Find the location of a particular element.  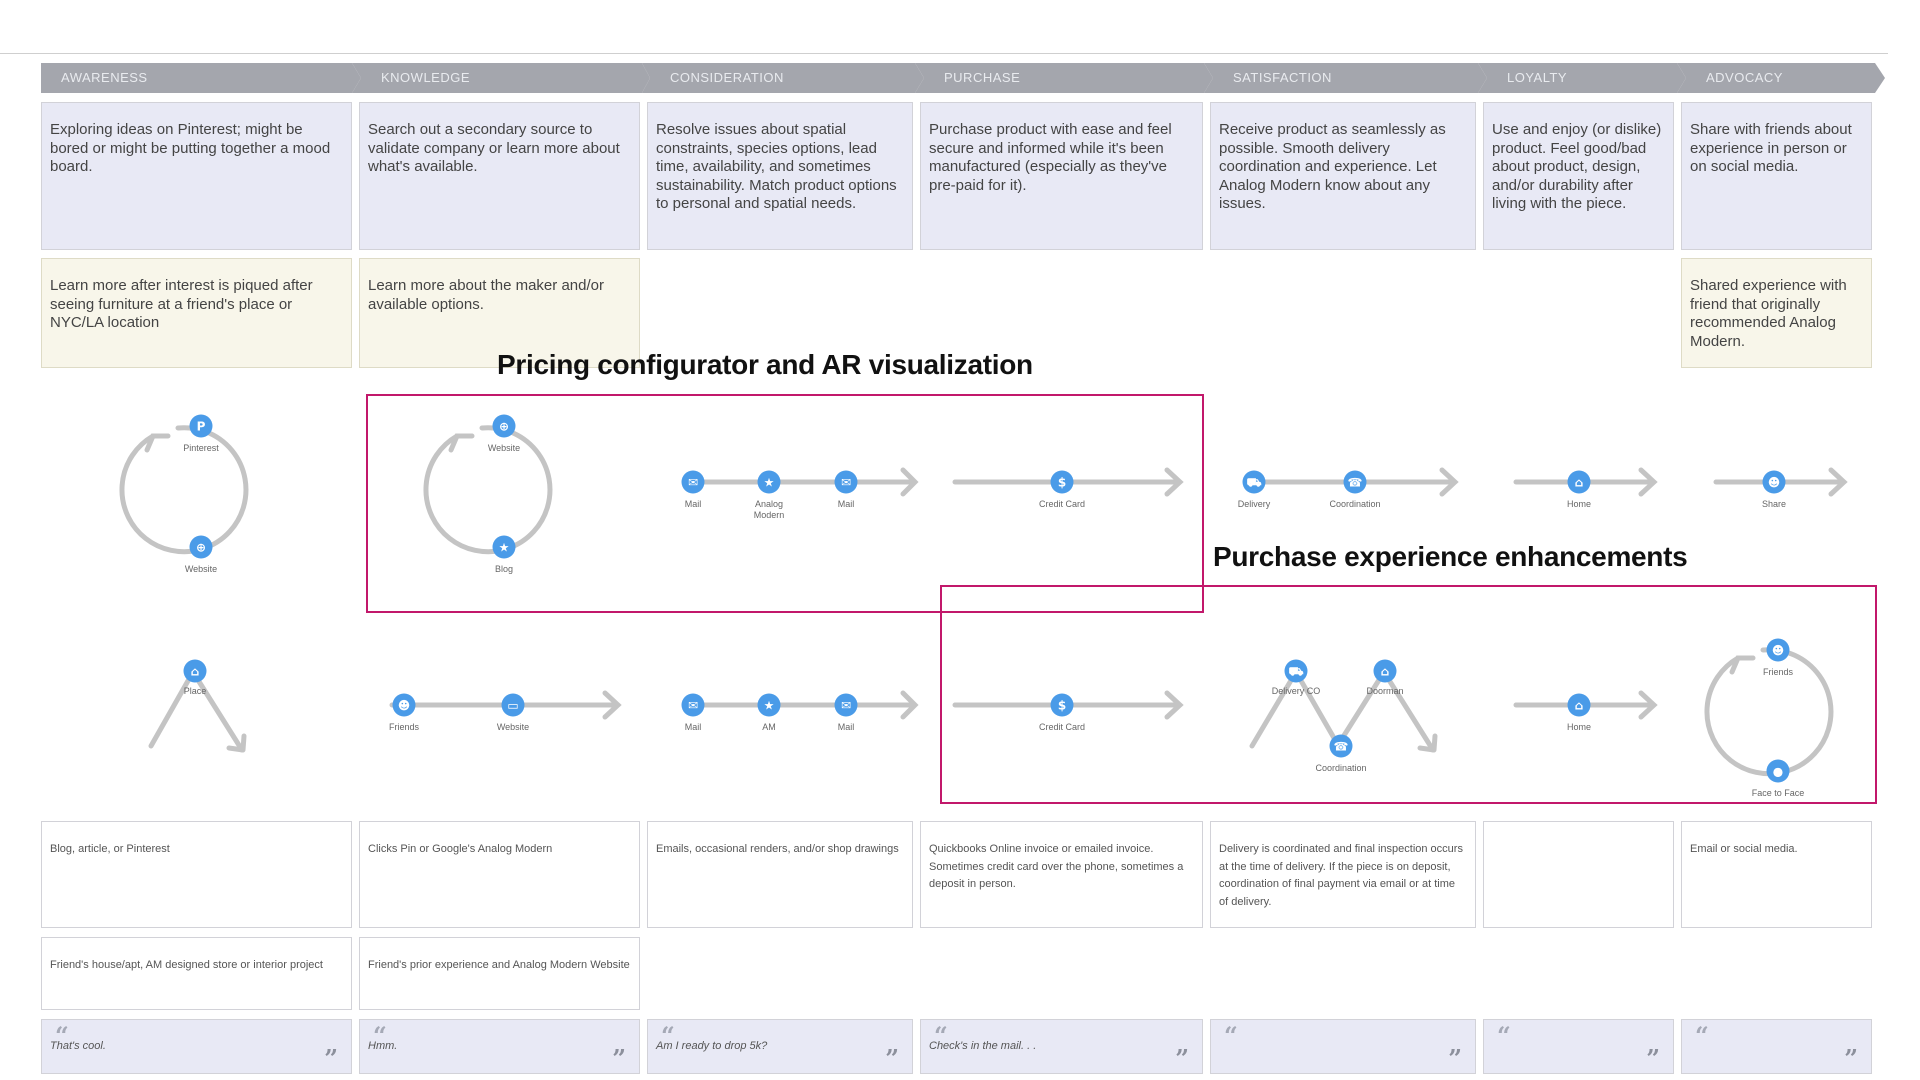

stage-label-awareness: AWARENESS is located at coordinates (104, 77).